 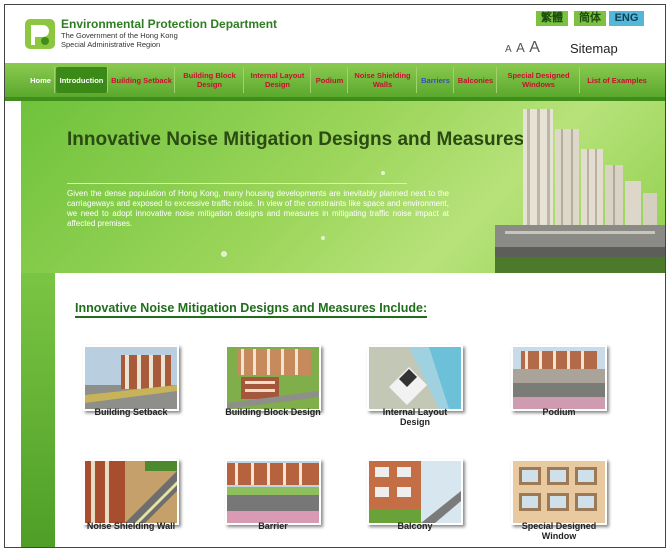 I want to click on podium-label: Podium, so click(x=559, y=412).